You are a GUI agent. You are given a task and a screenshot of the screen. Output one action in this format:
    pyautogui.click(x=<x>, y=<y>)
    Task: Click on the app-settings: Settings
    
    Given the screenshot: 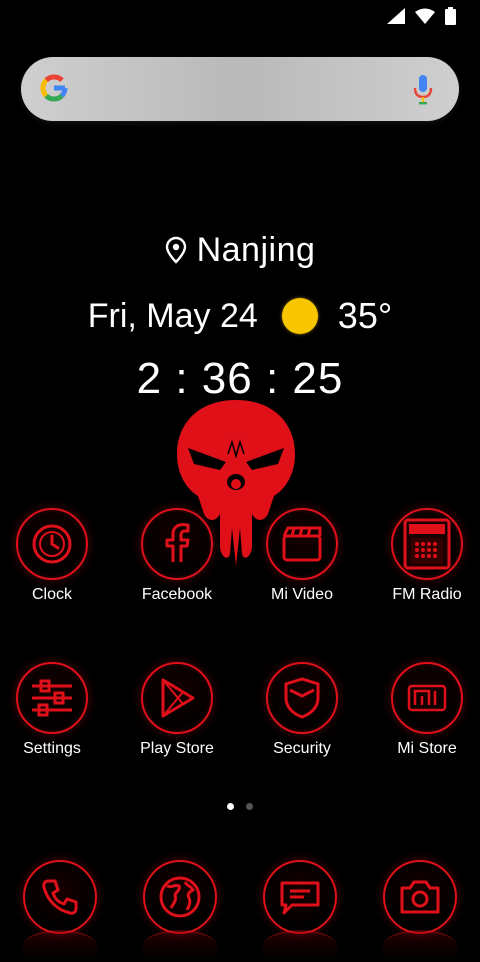 What is the action you would take?
    pyautogui.click(x=56, y=710)
    